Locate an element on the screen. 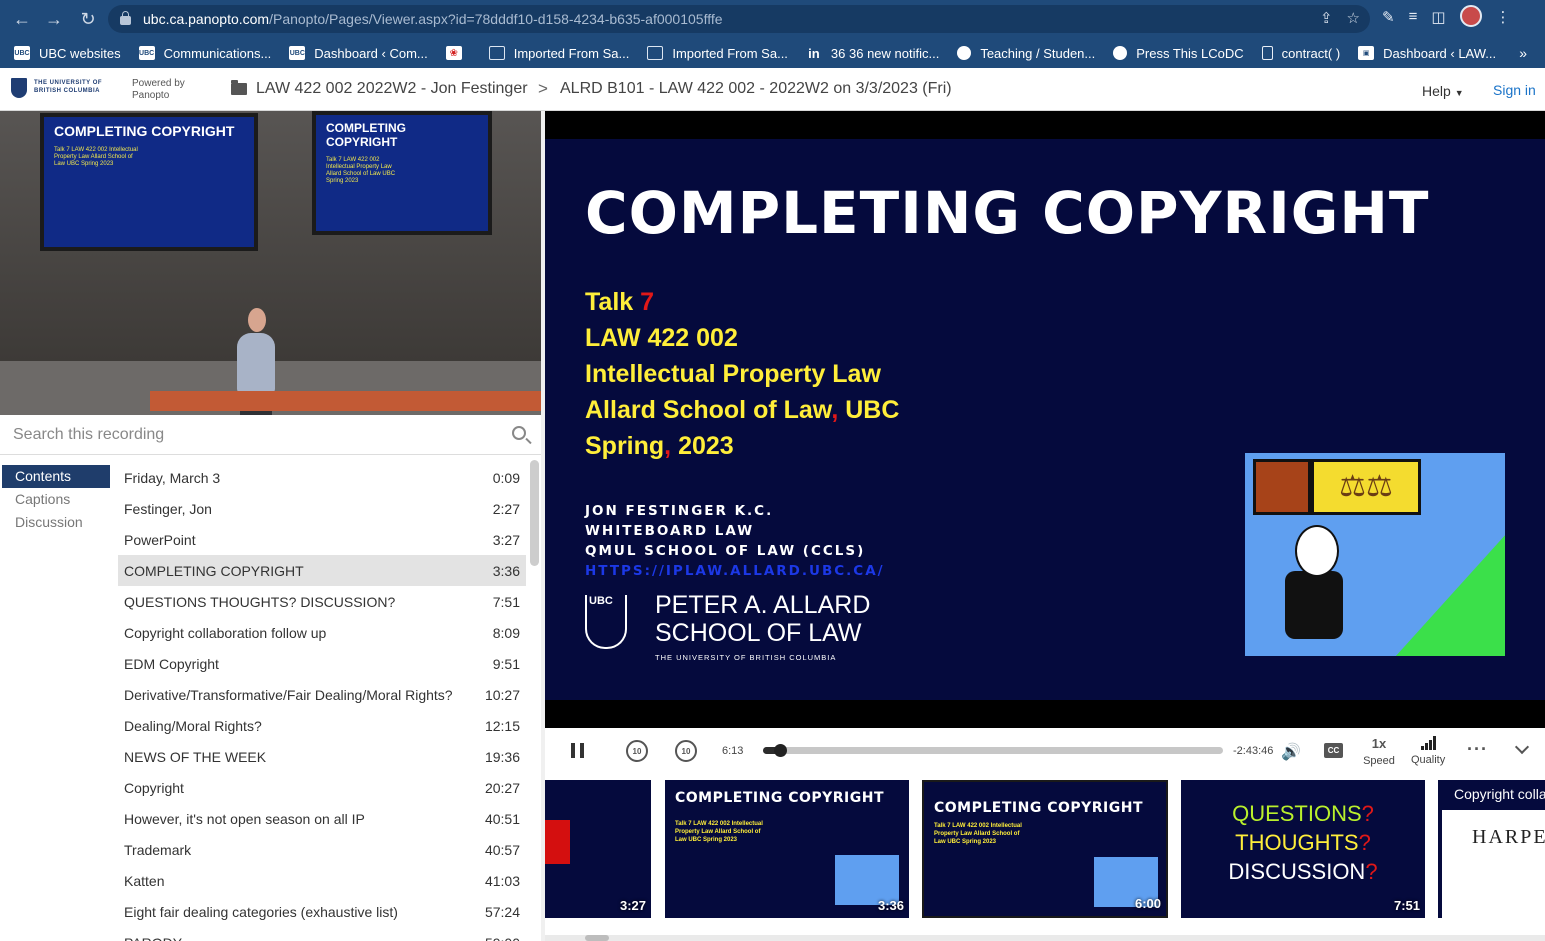 The width and height of the screenshot is (1545, 941). powered-by: Powered by Panopto is located at coordinates (158, 90).